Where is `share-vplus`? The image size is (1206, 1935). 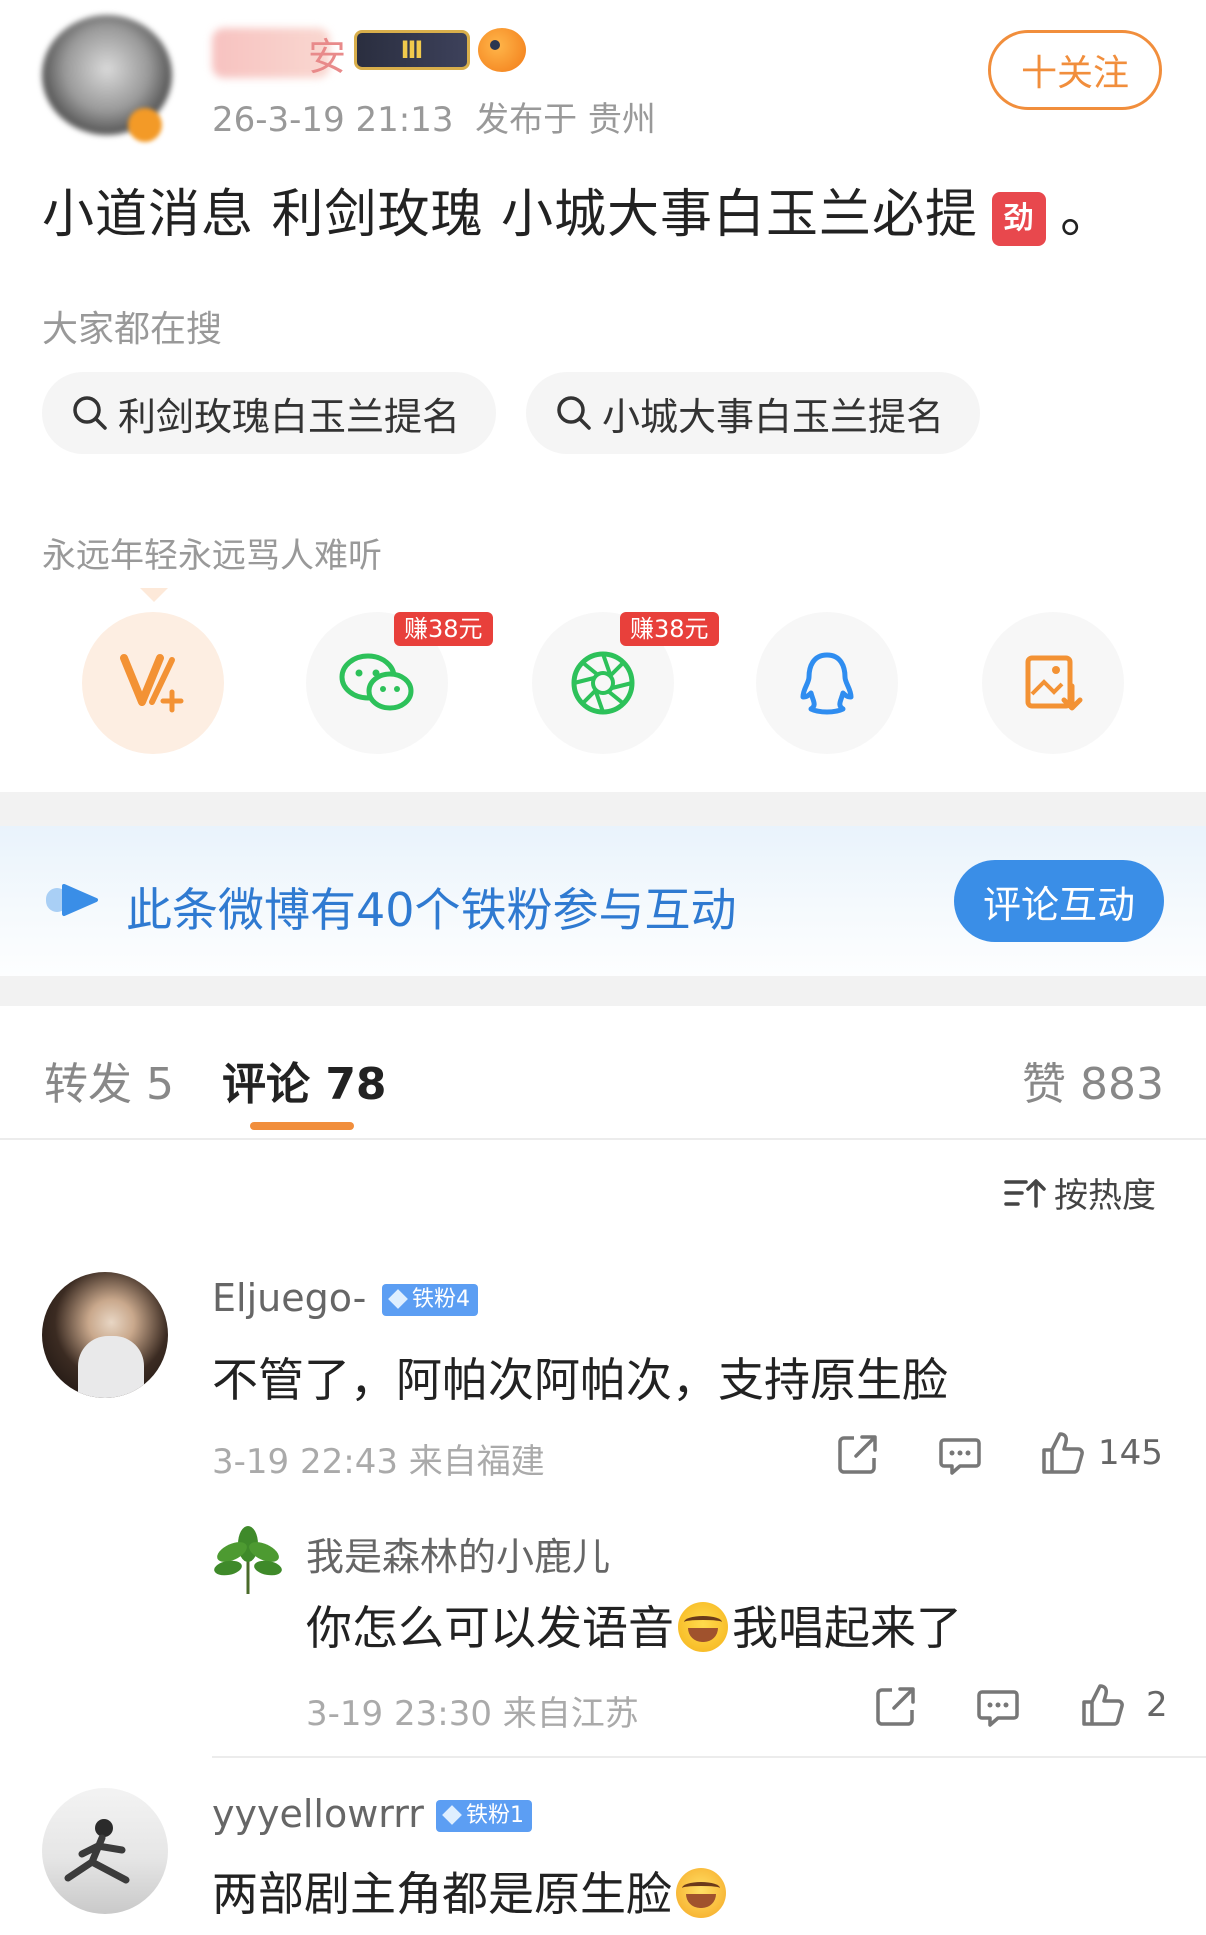
share-vplus is located at coordinates (153, 683).